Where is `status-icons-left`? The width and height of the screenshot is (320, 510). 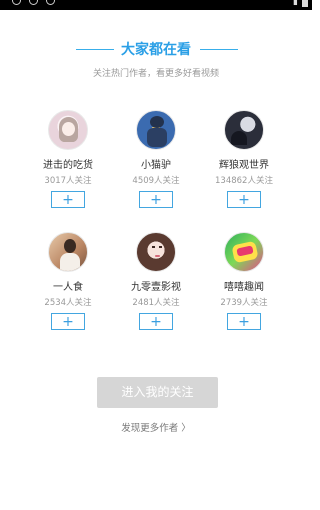 status-icons-left is located at coordinates (33, 5).